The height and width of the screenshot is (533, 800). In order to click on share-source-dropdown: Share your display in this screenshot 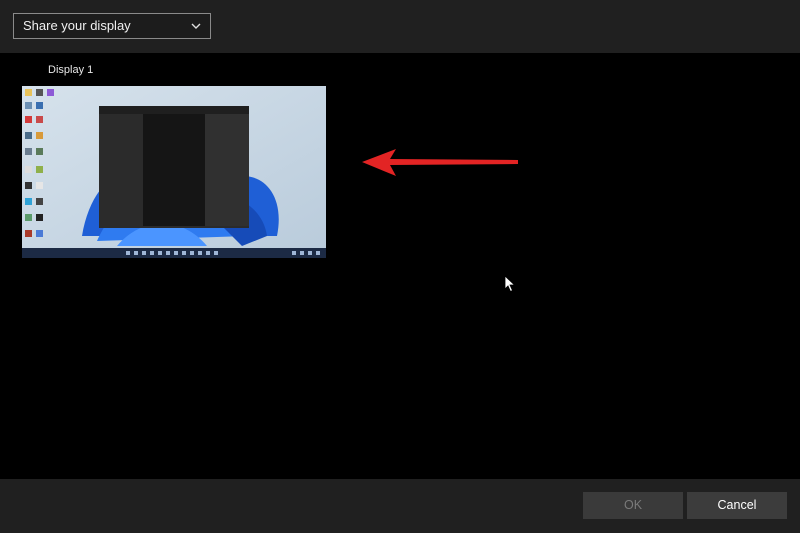, I will do `click(112, 26)`.